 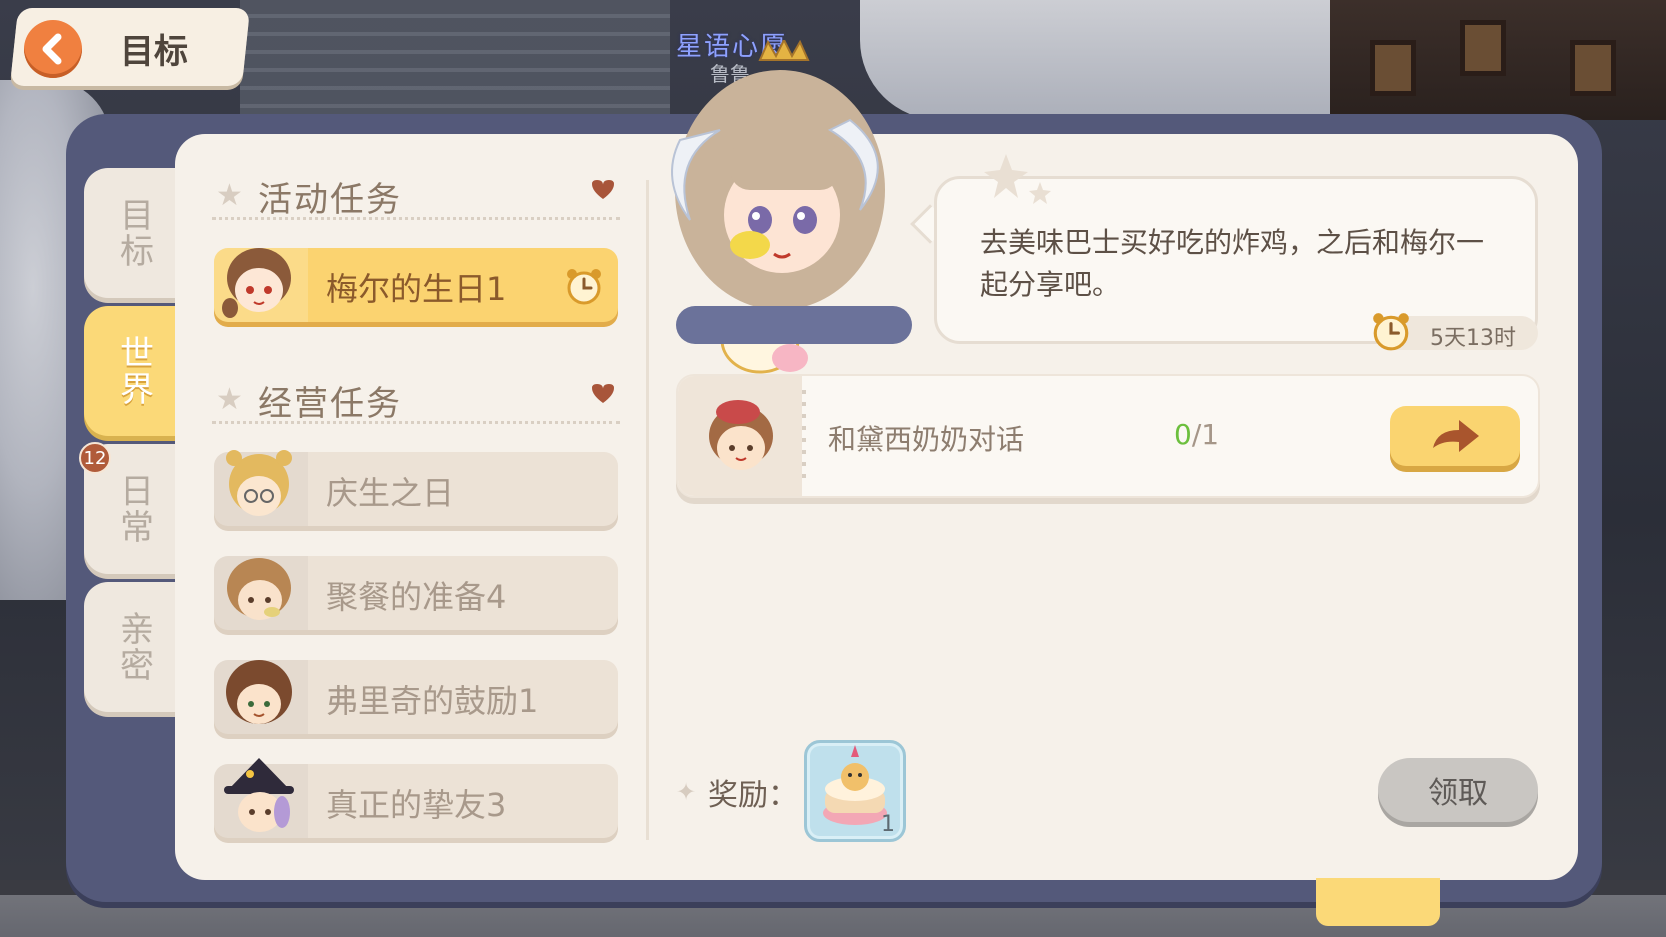 I want to click on character-name-strip, so click(x=794, y=325).